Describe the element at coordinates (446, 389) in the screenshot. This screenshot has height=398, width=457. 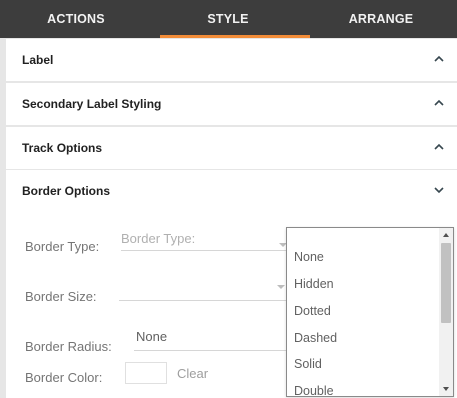
I see `scroll-down-arrow-icon` at that location.